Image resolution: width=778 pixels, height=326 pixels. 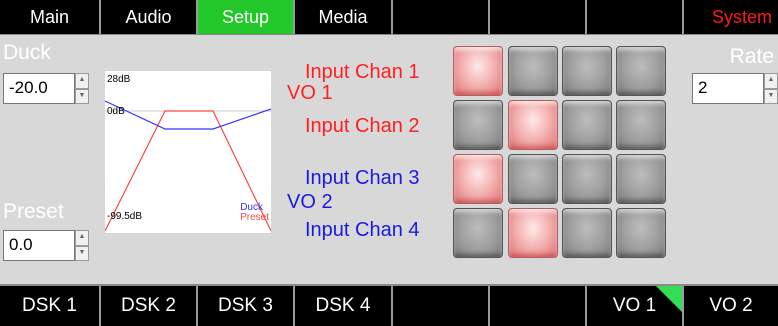 I want to click on tab-media: Media, so click(x=344, y=17).